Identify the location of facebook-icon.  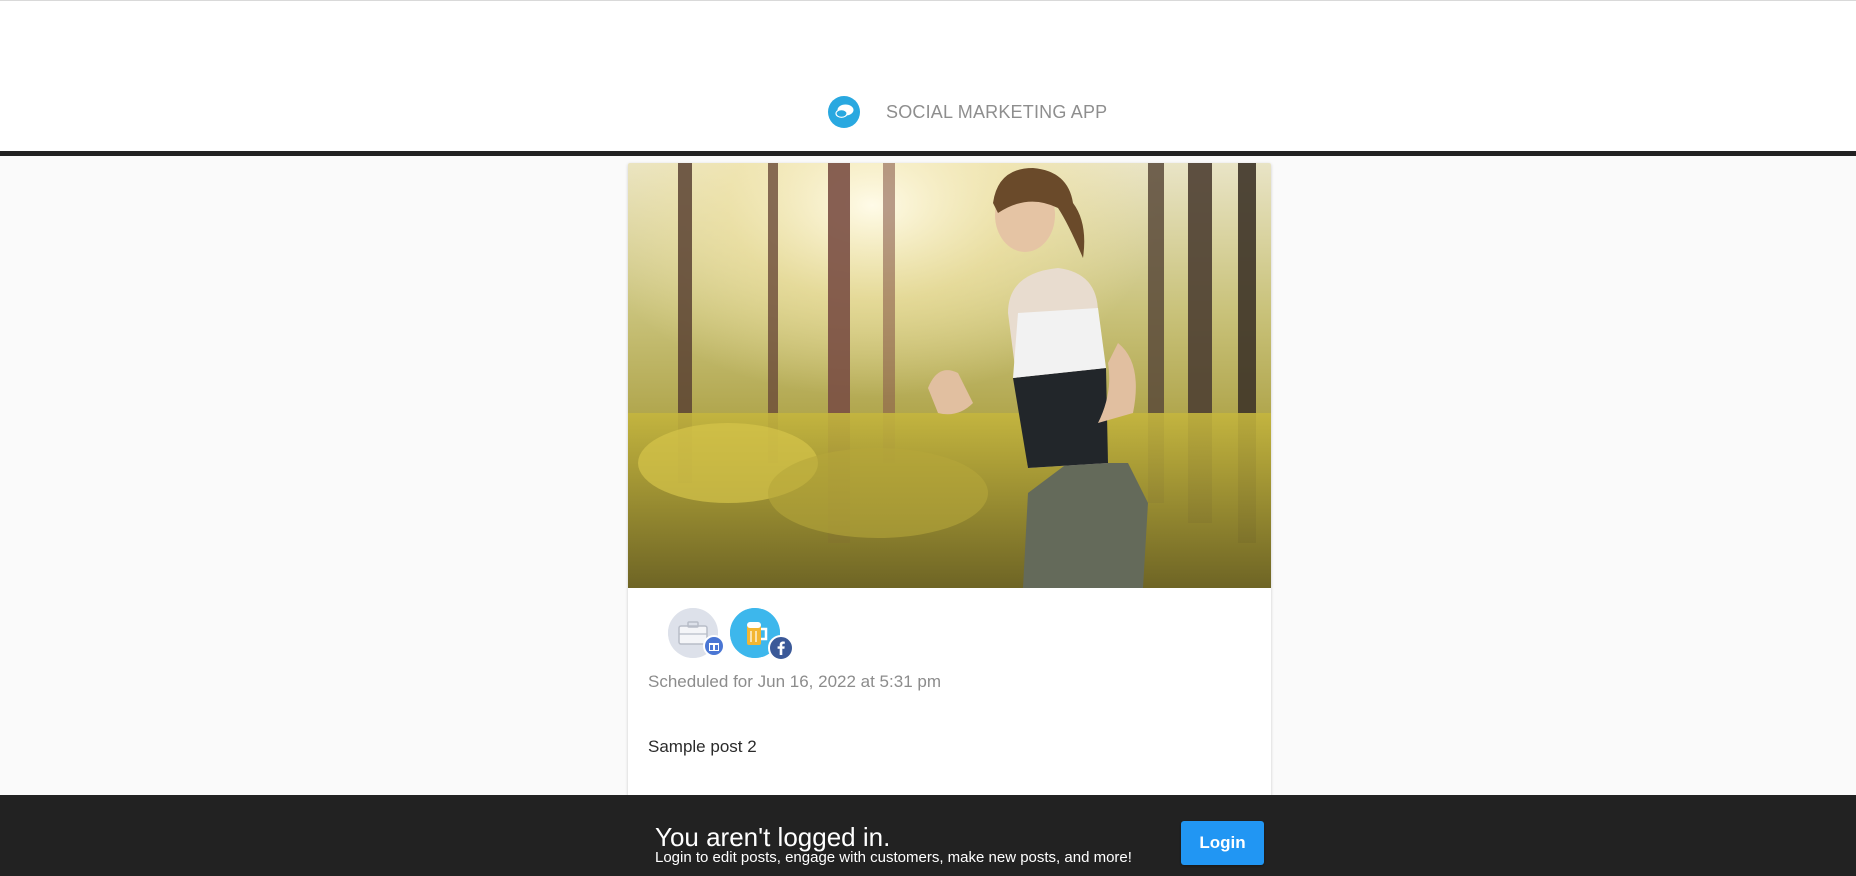
(781, 648).